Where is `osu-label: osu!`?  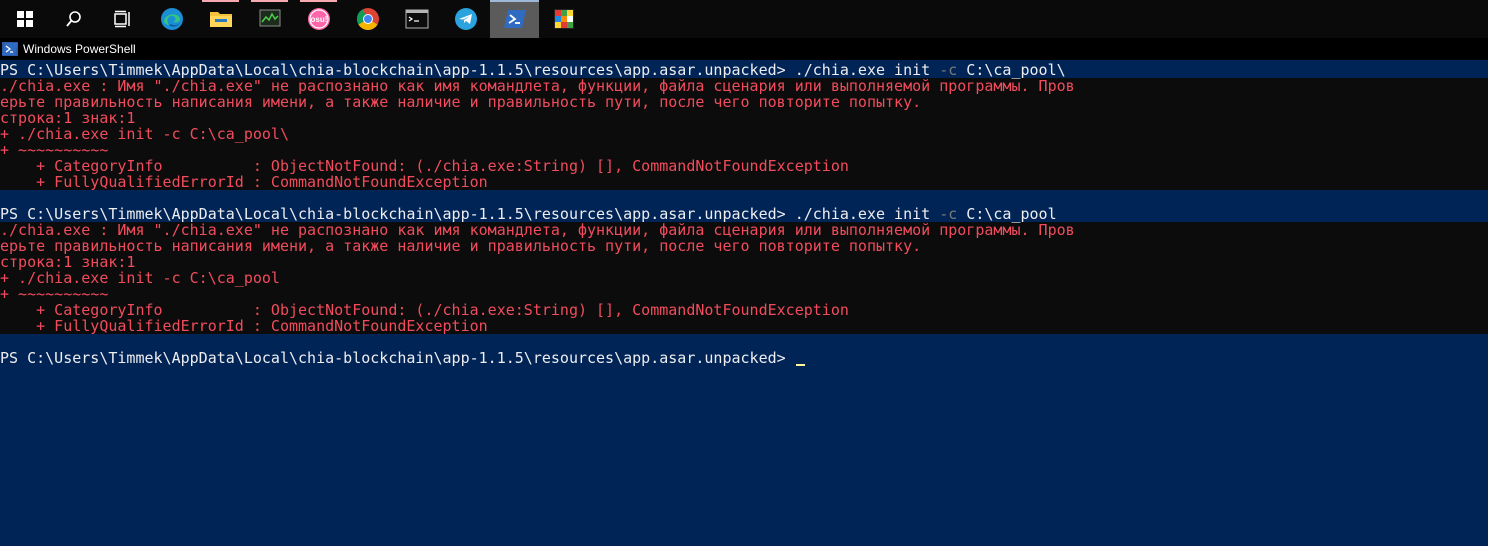
osu-label: osu! is located at coordinates (318, 19).